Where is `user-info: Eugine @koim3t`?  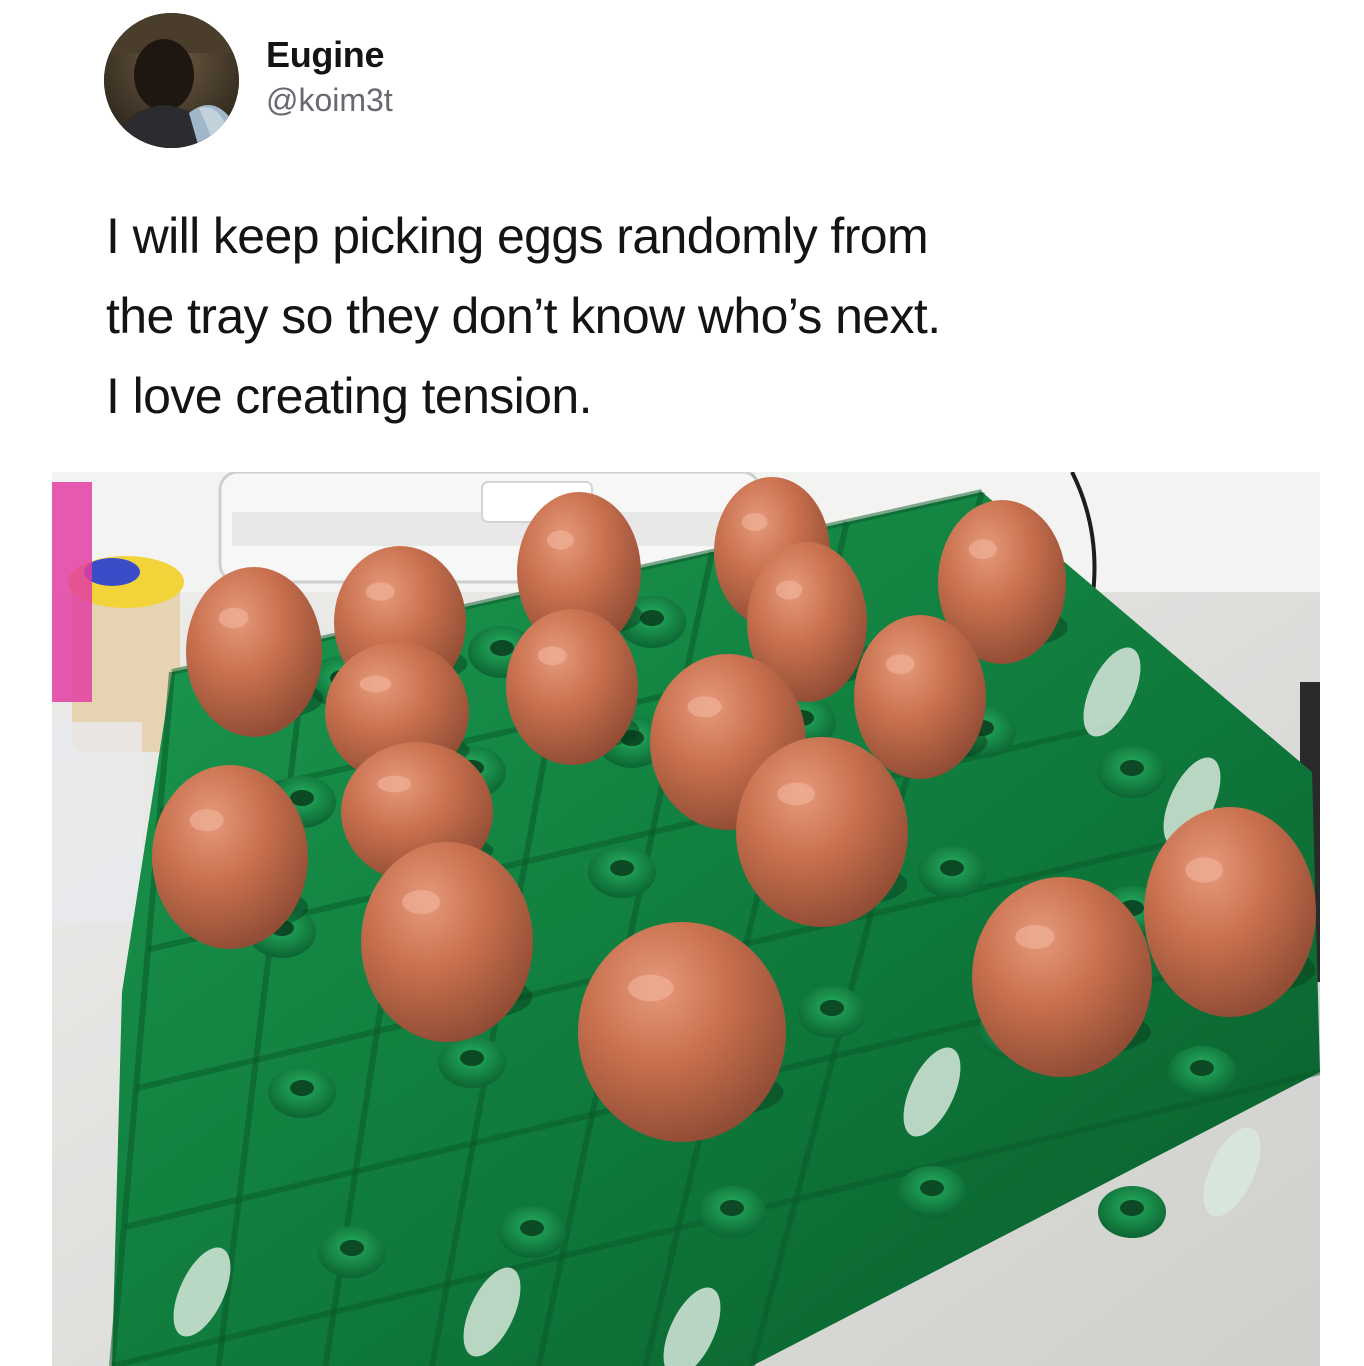 user-info: Eugine @koim3t is located at coordinates (329, 77).